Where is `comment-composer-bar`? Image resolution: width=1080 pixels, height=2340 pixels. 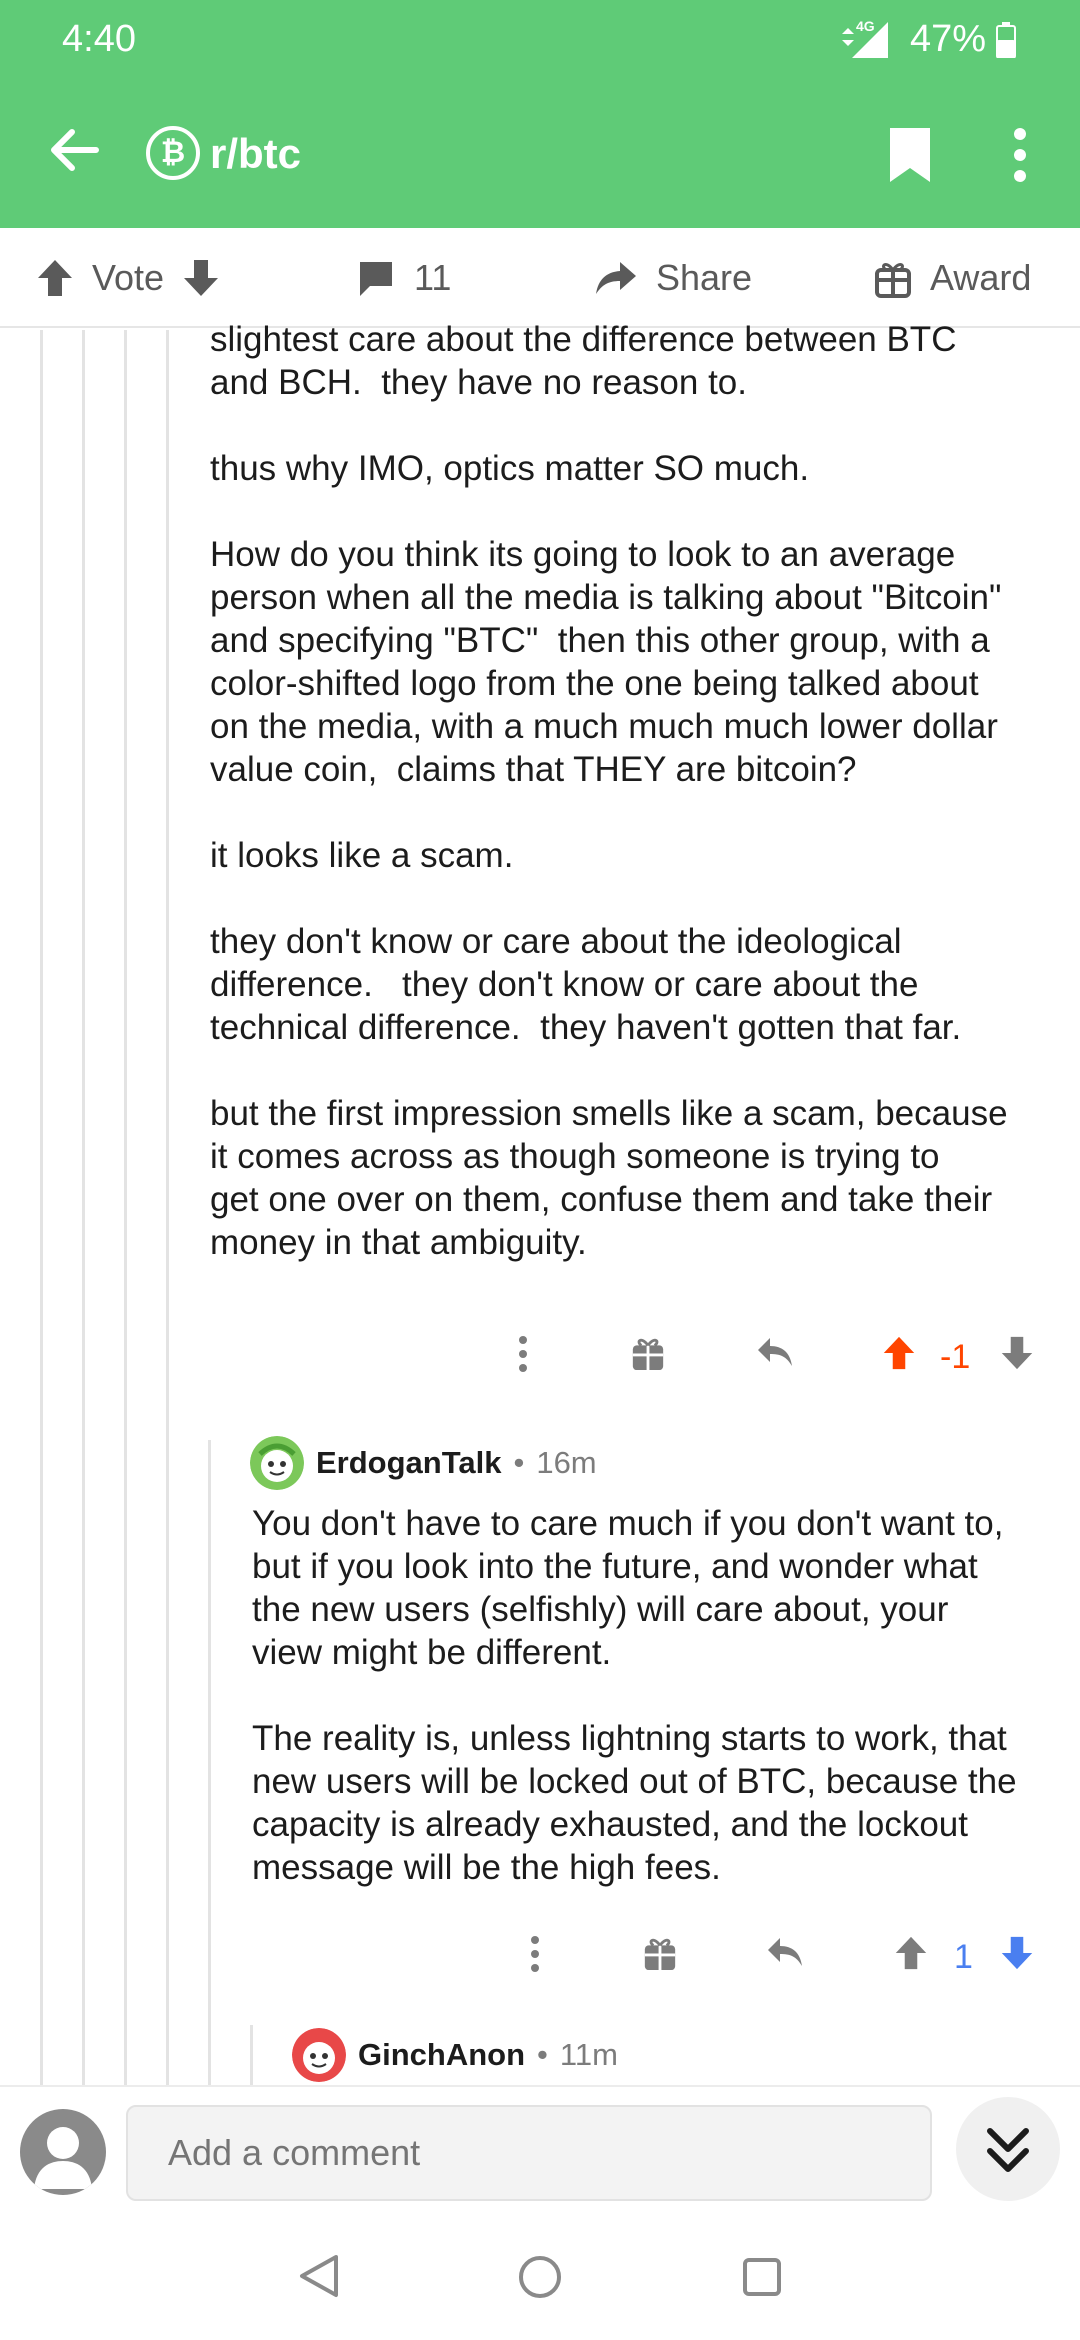
comment-composer-bar is located at coordinates (540, 2150).